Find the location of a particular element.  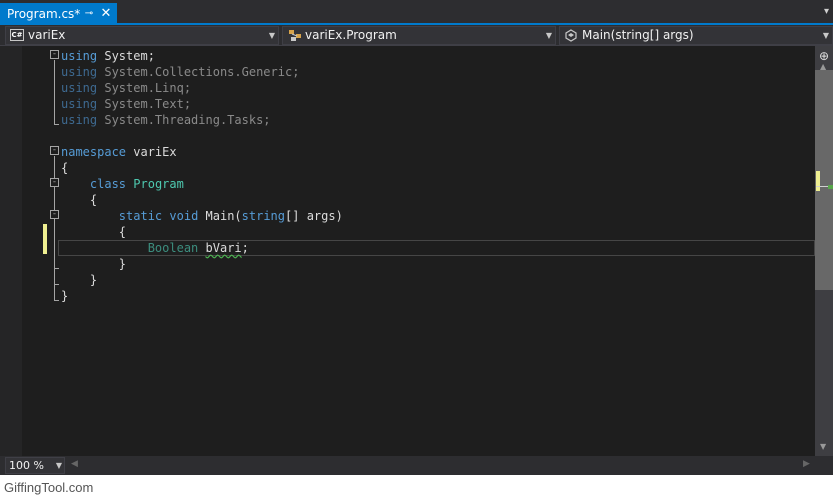

code-line: class Program is located at coordinates (122, 184).